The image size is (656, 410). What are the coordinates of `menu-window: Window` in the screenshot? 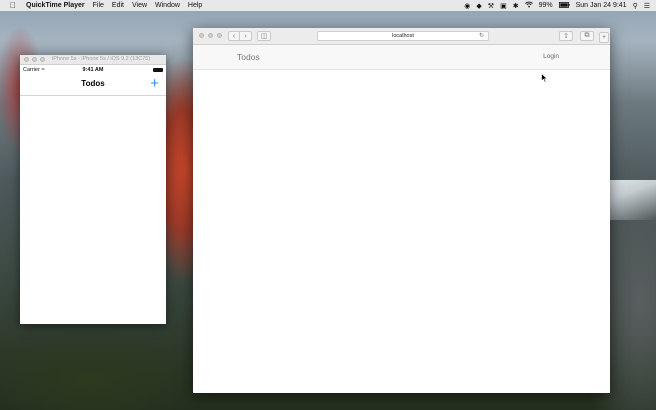 It's located at (167, 5).